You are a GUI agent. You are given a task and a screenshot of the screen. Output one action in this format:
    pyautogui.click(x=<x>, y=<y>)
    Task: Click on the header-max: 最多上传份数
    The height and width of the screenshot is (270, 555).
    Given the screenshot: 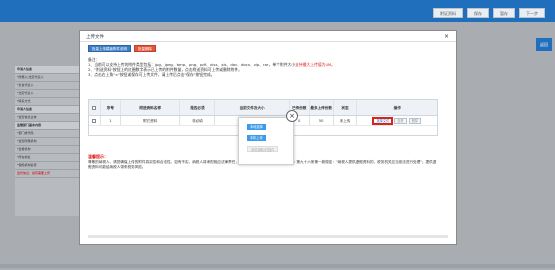 What is the action you would take?
    pyautogui.click(x=322, y=107)
    